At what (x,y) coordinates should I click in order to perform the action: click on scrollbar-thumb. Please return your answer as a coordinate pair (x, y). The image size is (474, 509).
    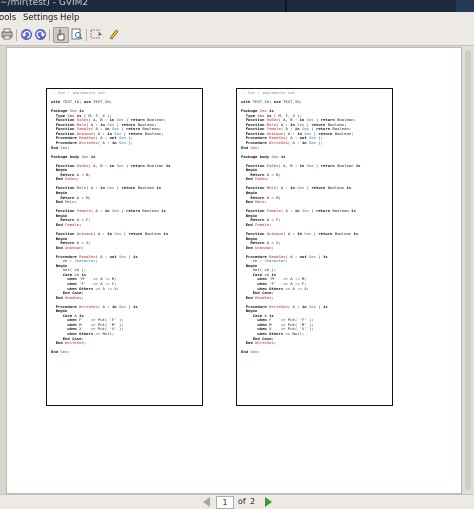
    Looking at the image, I should click on (468, 270).